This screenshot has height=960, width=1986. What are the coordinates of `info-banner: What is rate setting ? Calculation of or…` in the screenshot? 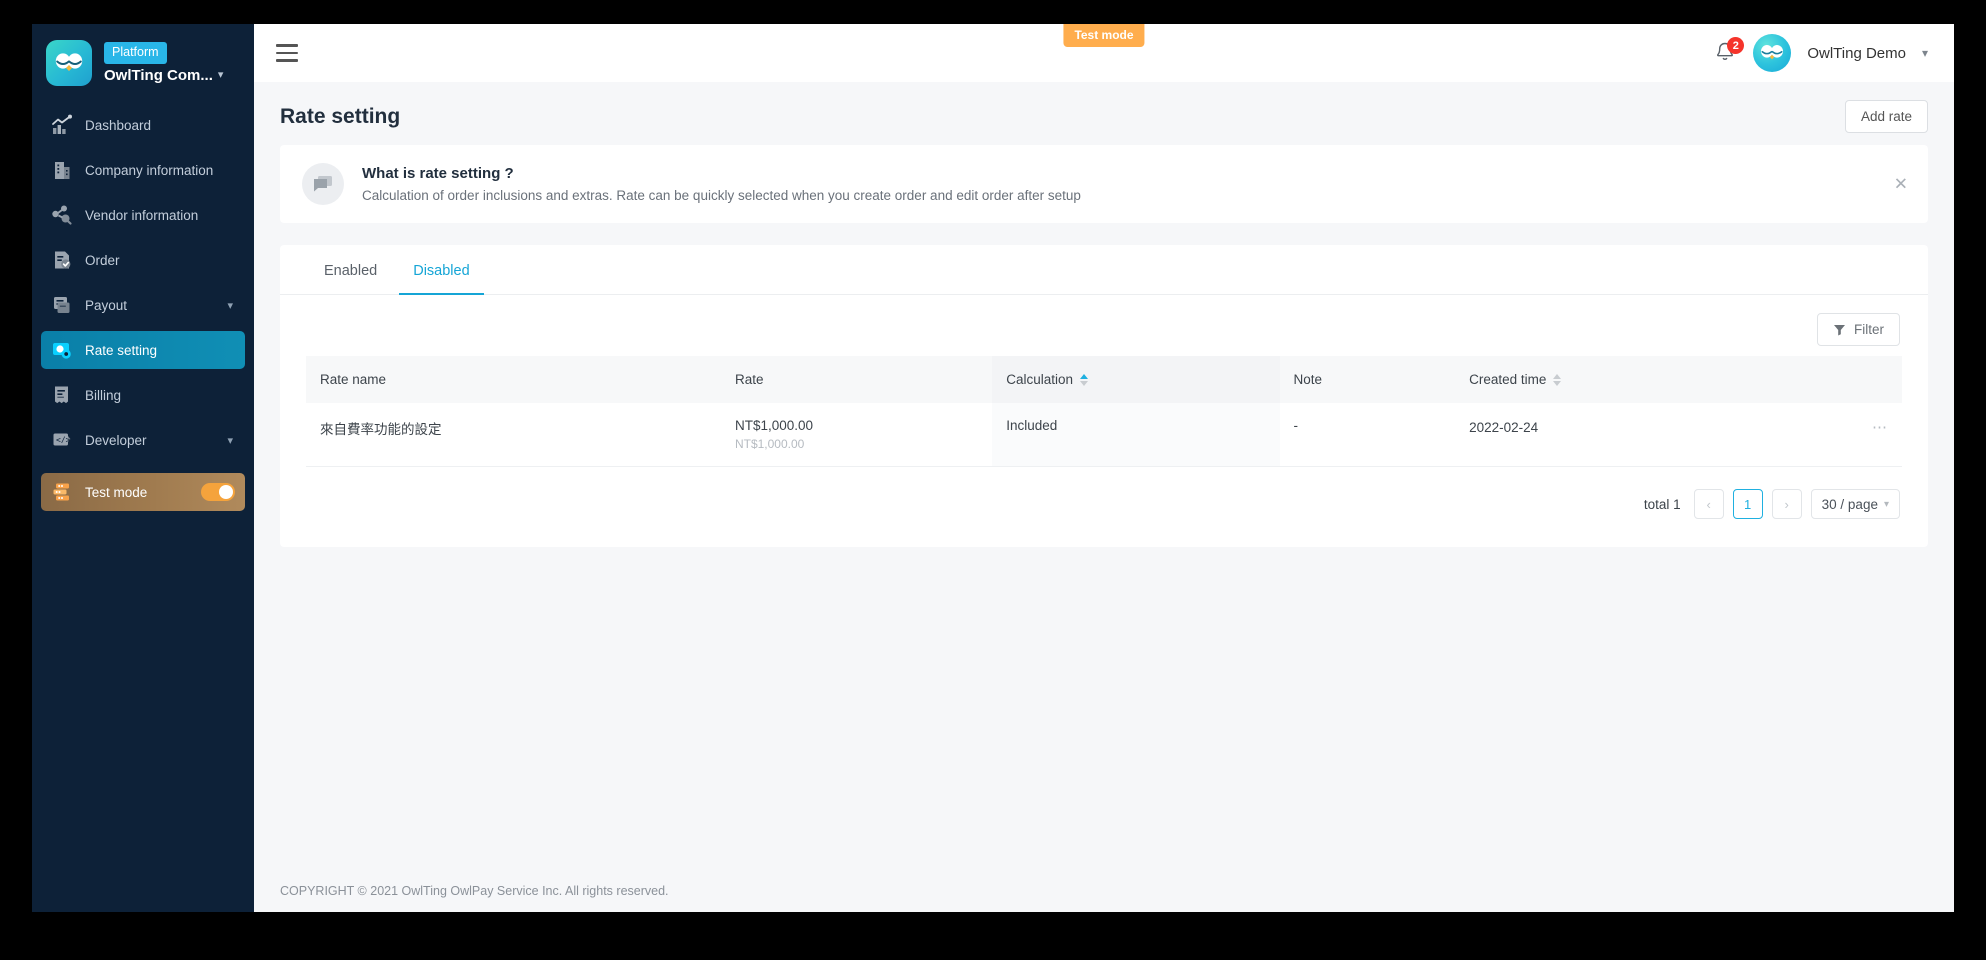 It's located at (1104, 184).